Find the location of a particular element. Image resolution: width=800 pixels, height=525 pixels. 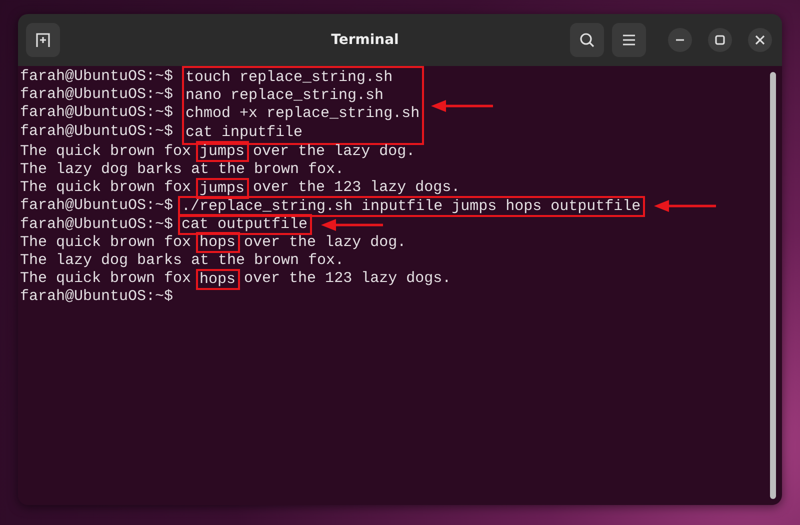

new-tab-icon is located at coordinates (43, 40).